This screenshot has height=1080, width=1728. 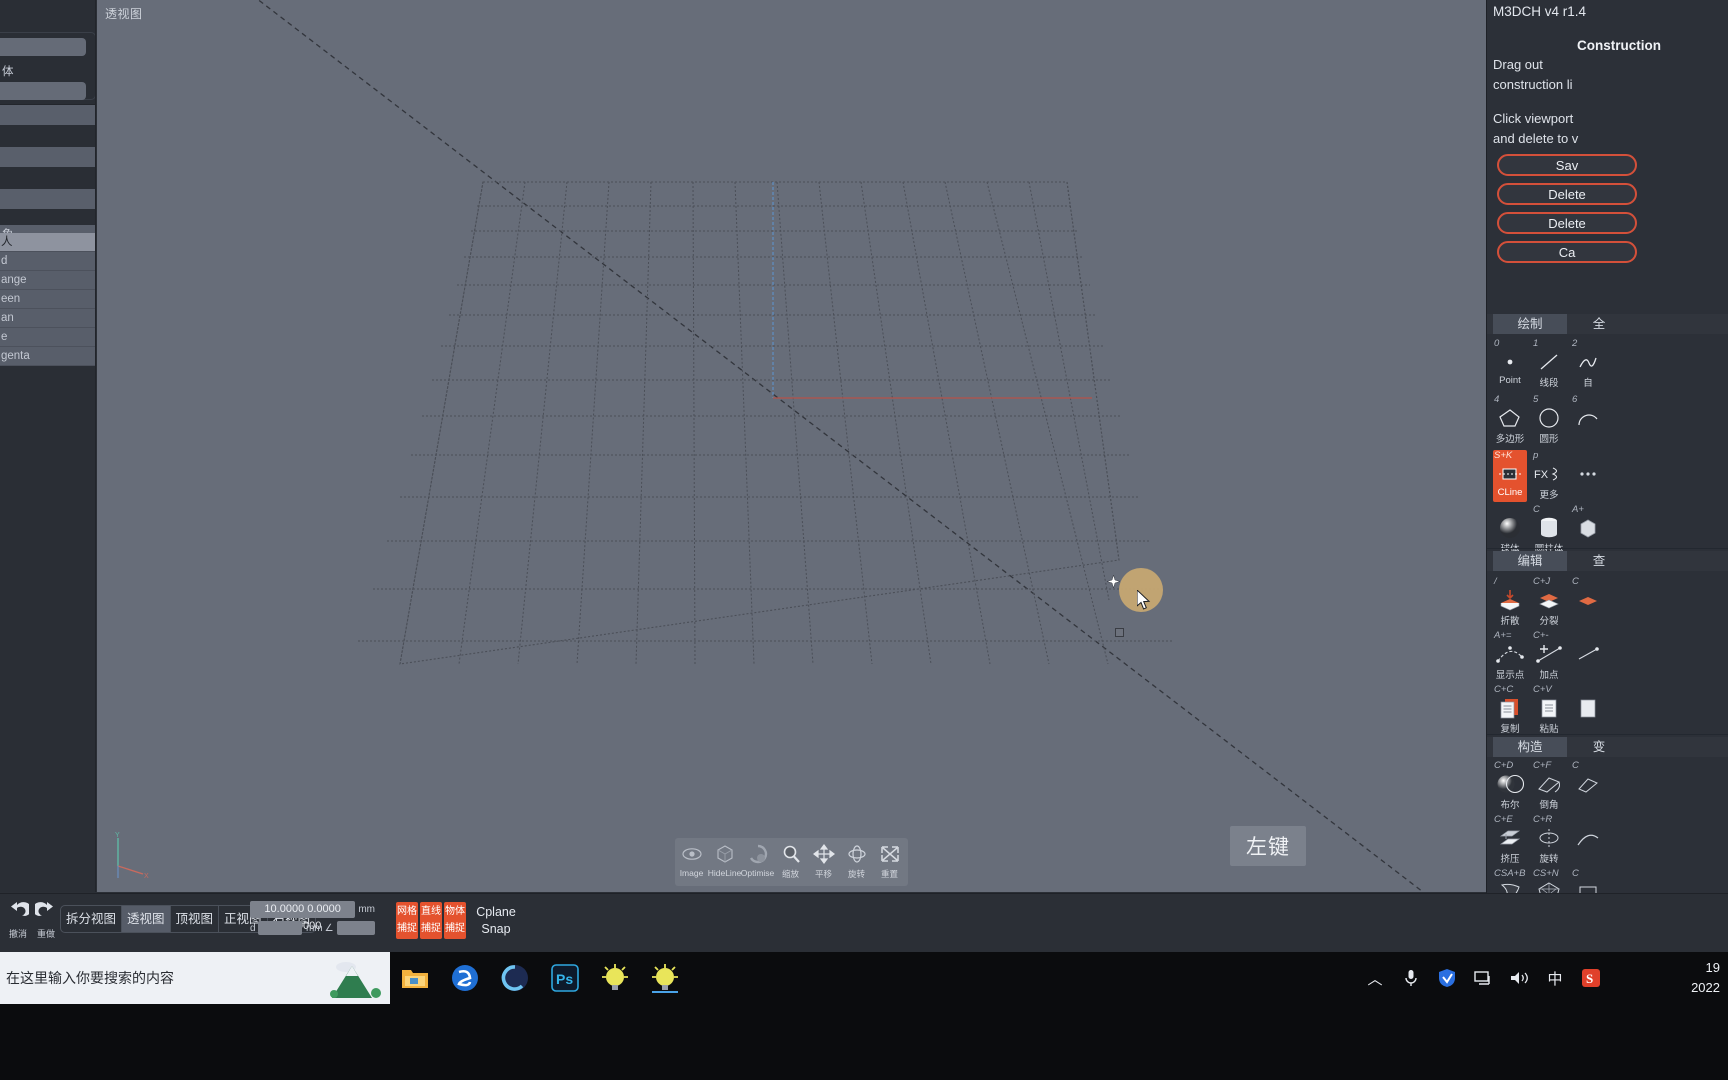 What do you see at coordinates (1599, 747) in the screenshot?
I see `tab-transform: 变` at bounding box center [1599, 747].